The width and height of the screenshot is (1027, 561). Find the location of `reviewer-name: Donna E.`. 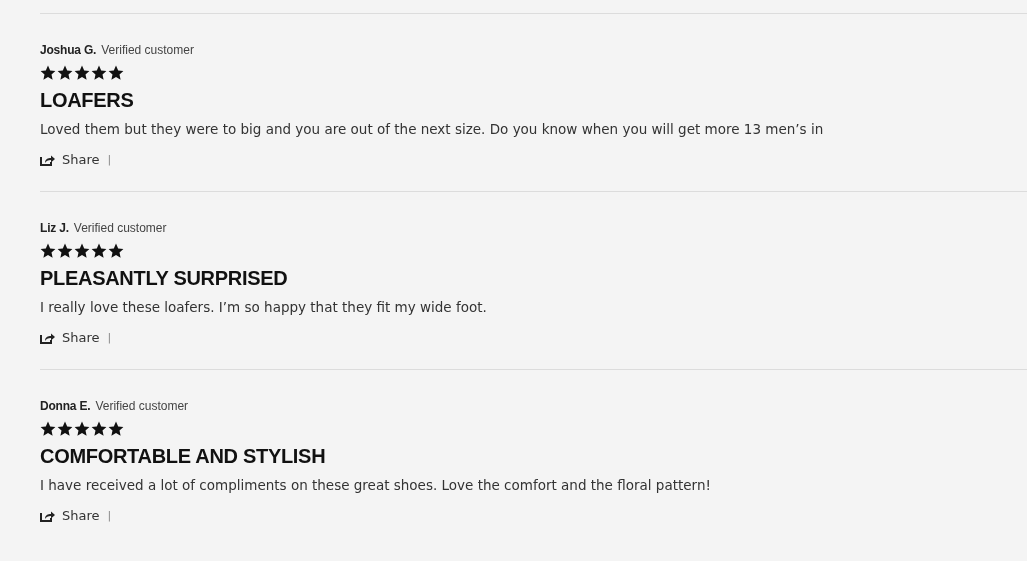

reviewer-name: Donna E. is located at coordinates (65, 406).